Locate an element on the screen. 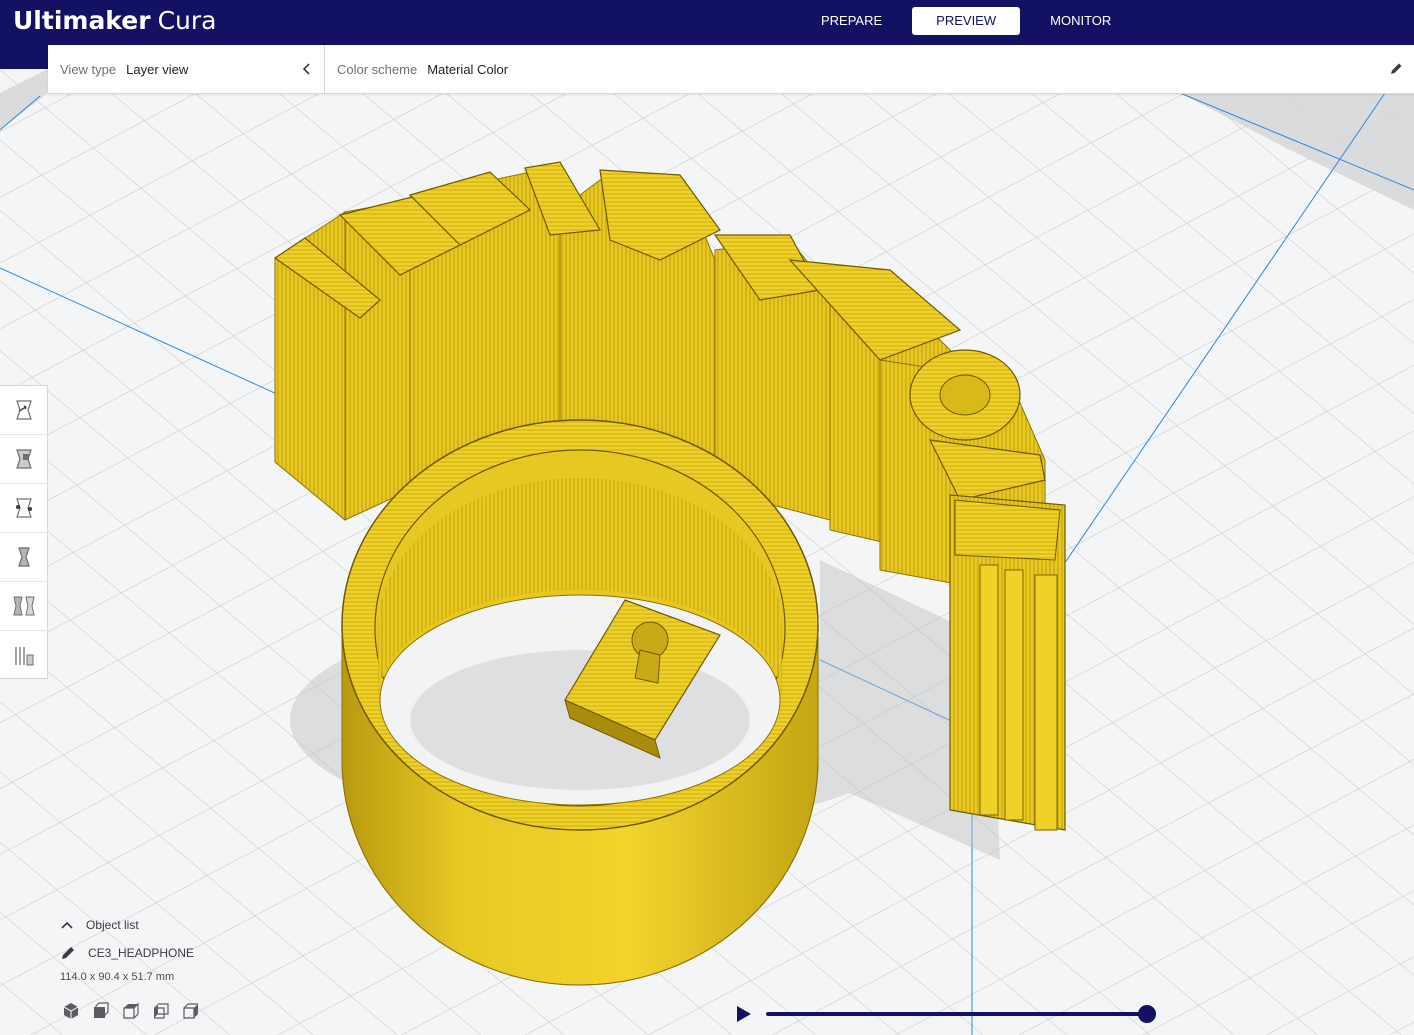  color-scheme-label: Color scheme is located at coordinates (377, 69).